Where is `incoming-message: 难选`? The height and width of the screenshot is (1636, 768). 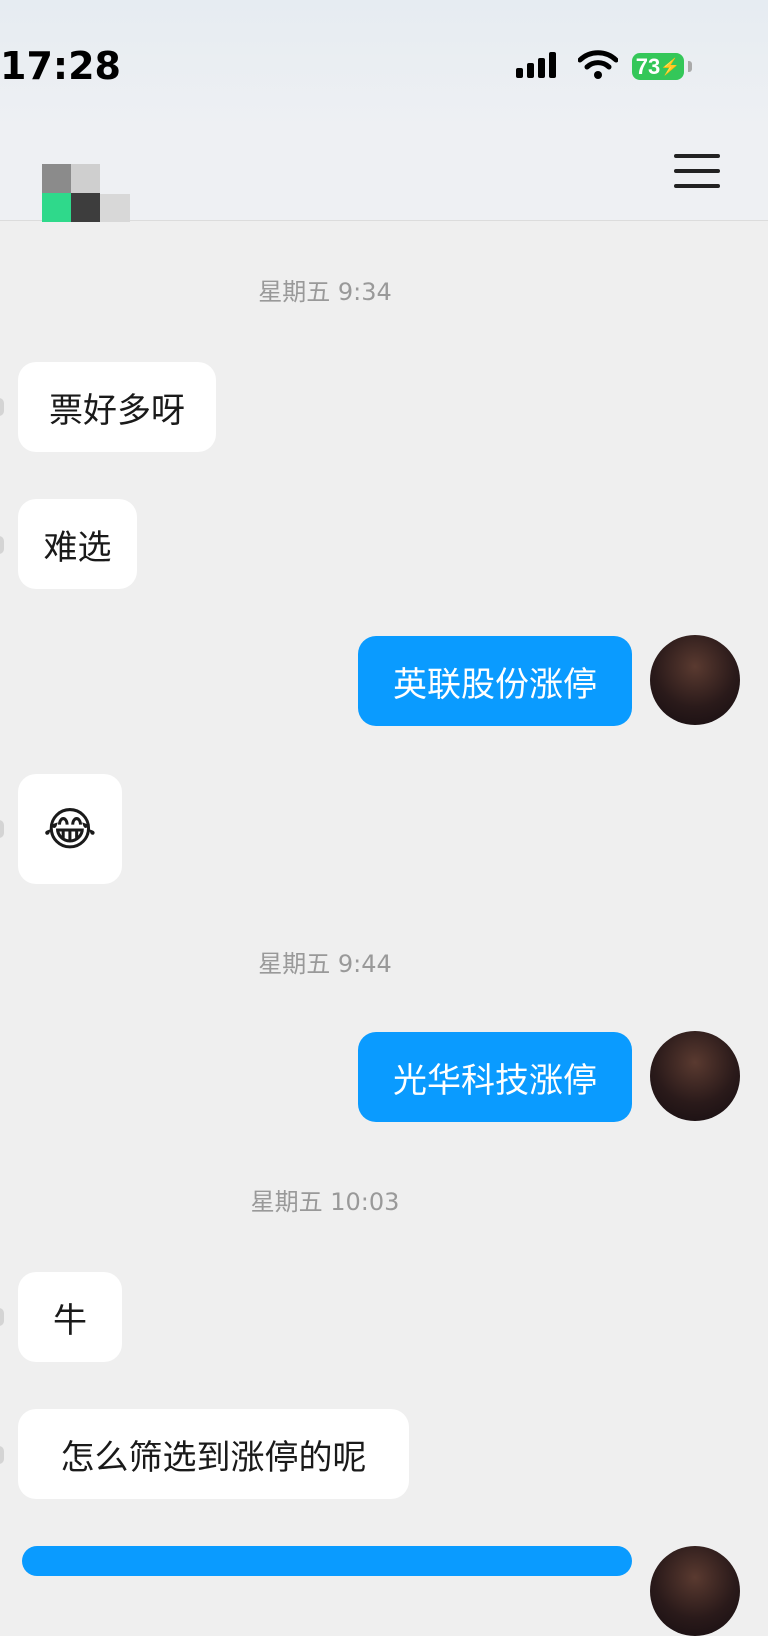 incoming-message: 难选 is located at coordinates (77, 544).